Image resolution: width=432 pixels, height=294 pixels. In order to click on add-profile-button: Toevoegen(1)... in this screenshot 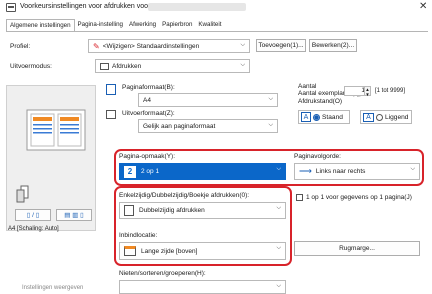, I will do `click(281, 45)`.